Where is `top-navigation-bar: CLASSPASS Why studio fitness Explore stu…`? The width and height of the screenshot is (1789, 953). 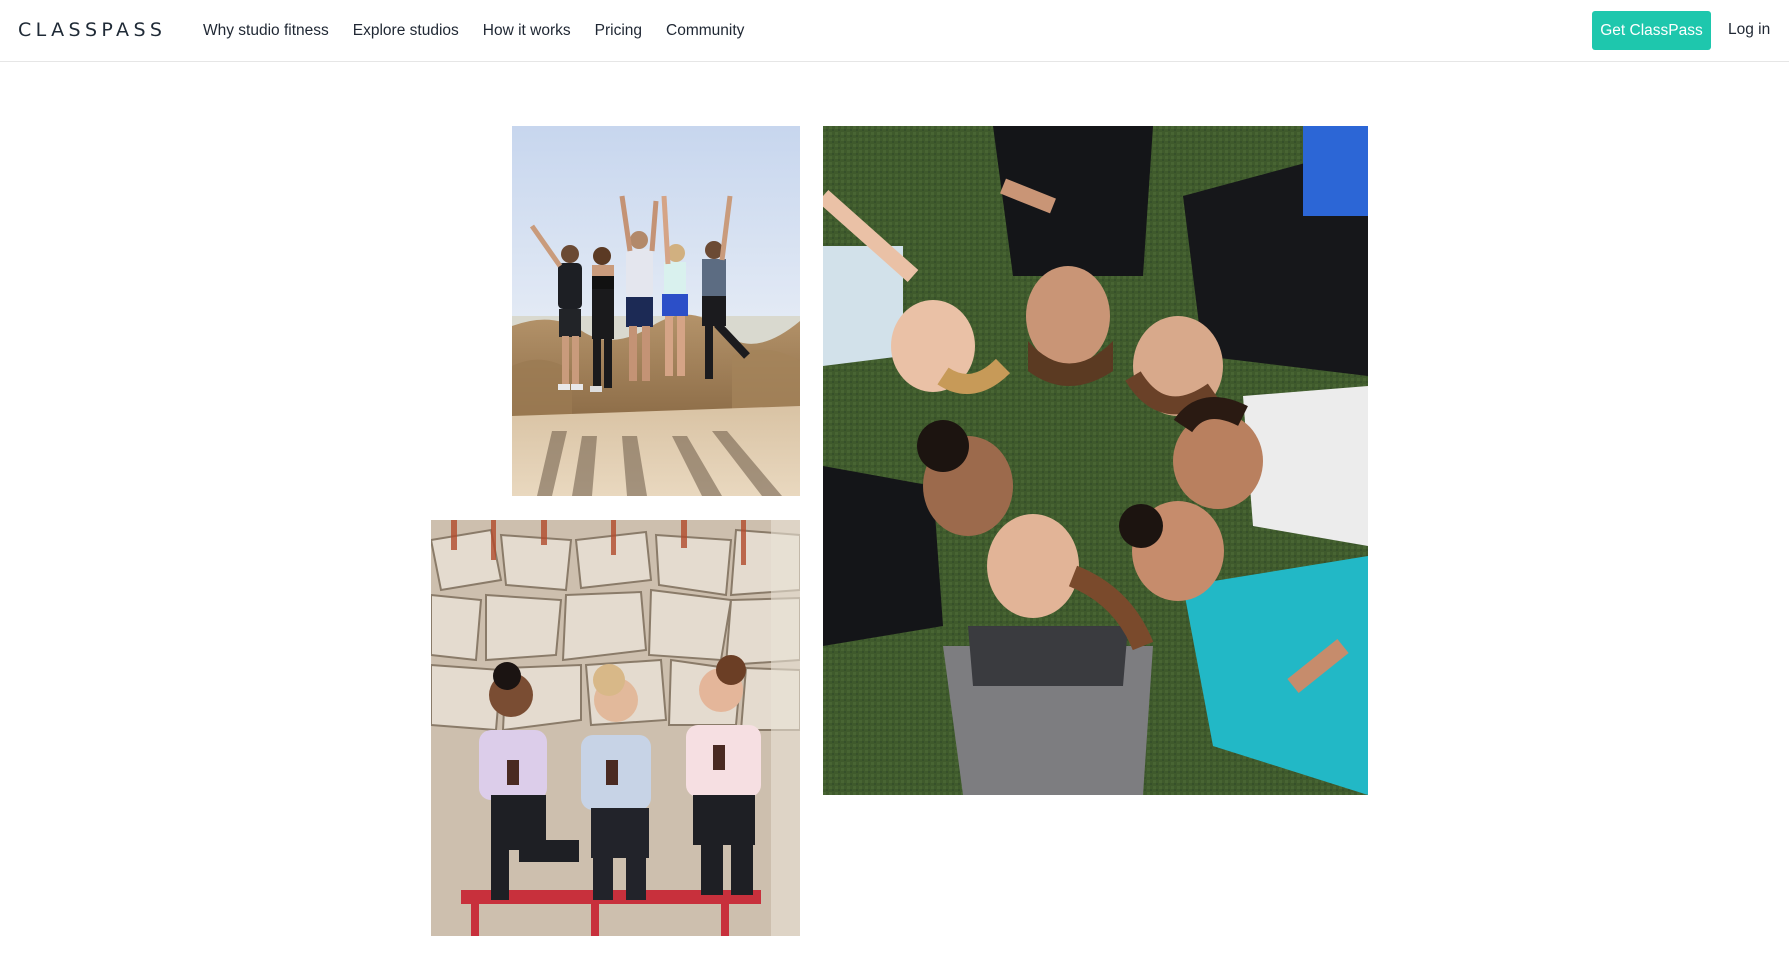
top-navigation-bar: CLASSPASS Why studio fitness Explore stu… is located at coordinates (894, 31).